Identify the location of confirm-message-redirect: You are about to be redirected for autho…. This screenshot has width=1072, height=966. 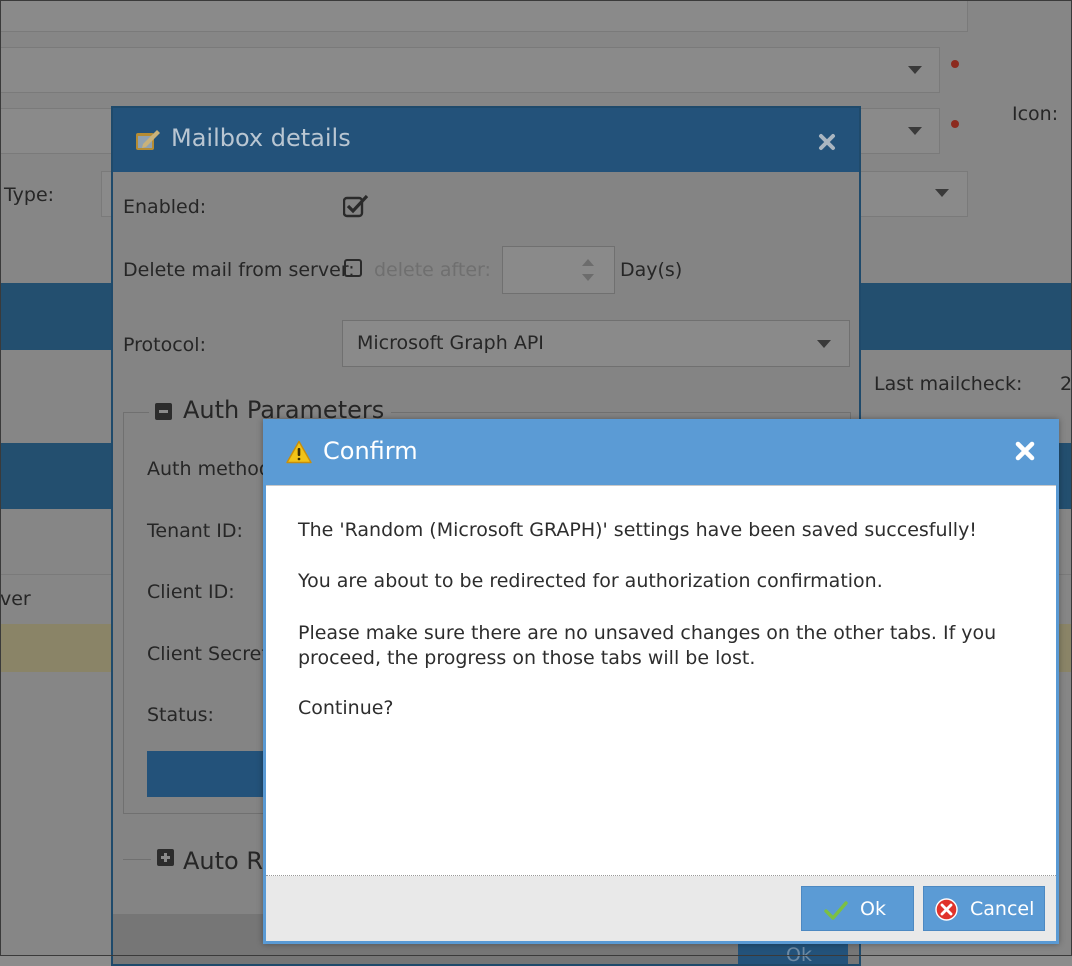
(590, 581).